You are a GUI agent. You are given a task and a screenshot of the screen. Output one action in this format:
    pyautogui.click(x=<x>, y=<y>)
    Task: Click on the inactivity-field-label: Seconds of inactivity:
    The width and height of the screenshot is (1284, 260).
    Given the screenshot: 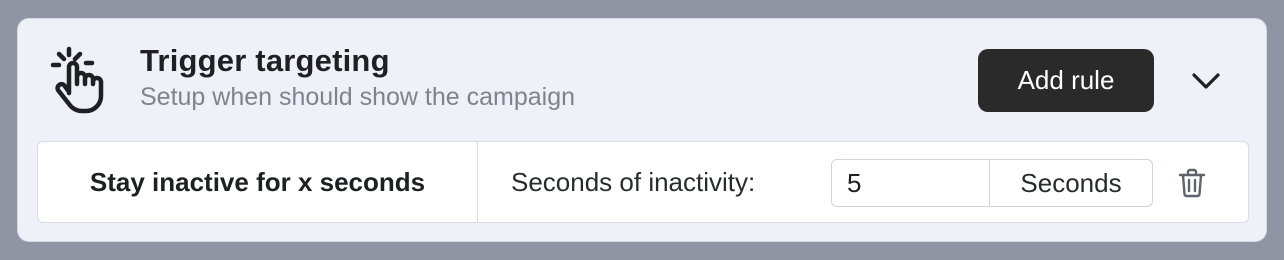 What is the action you would take?
    pyautogui.click(x=633, y=182)
    